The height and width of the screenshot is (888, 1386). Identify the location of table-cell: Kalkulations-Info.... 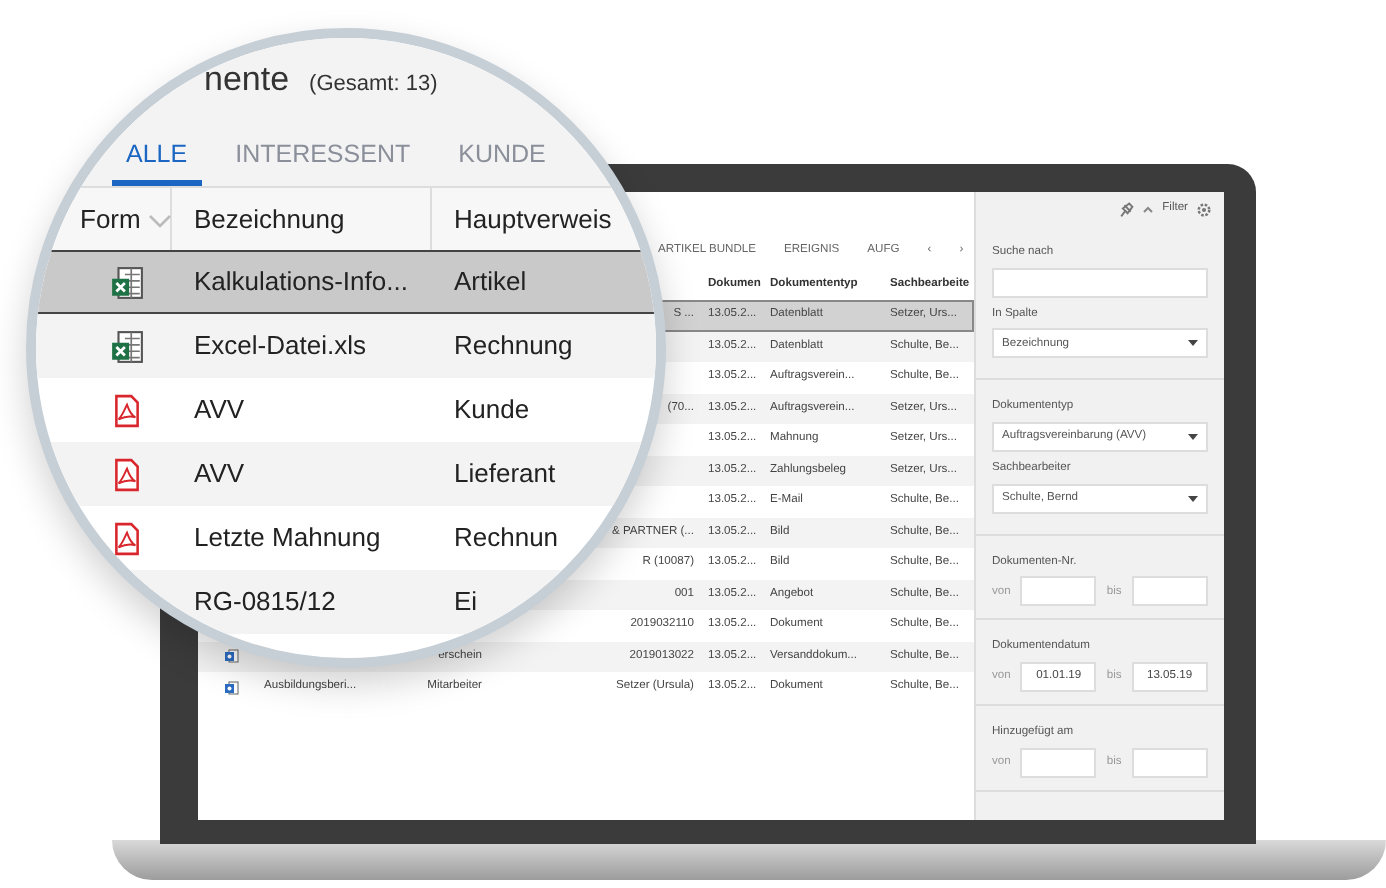
(301, 281).